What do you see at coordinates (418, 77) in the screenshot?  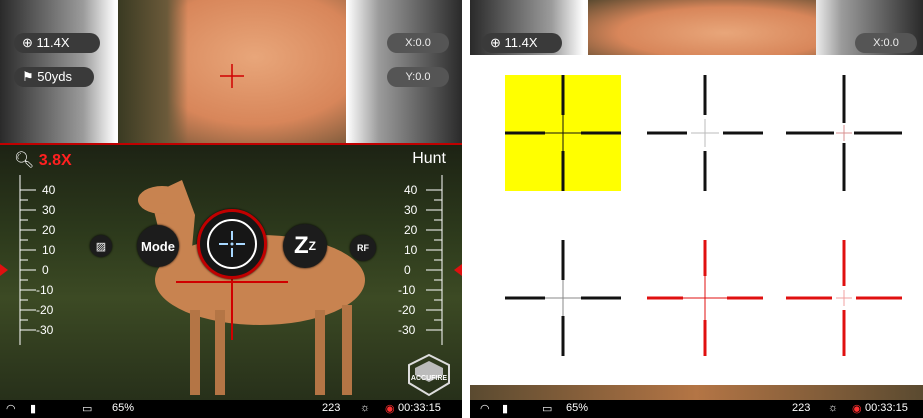 I see `y-offset-pill: Y:0.0` at bounding box center [418, 77].